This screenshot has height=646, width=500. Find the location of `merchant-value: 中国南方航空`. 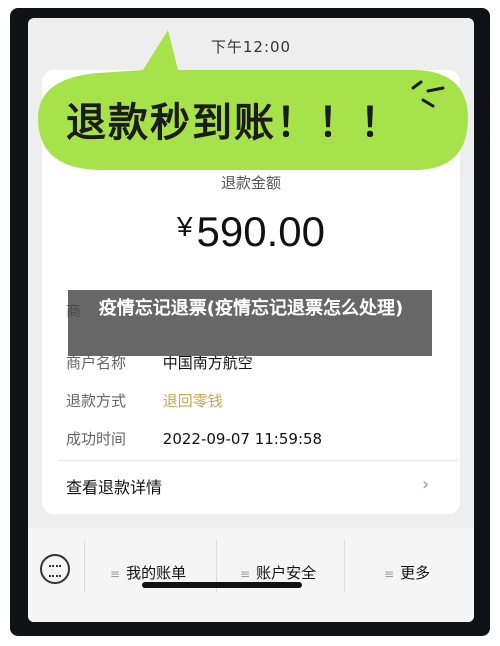

merchant-value: 中国南方航空 is located at coordinates (207, 363).